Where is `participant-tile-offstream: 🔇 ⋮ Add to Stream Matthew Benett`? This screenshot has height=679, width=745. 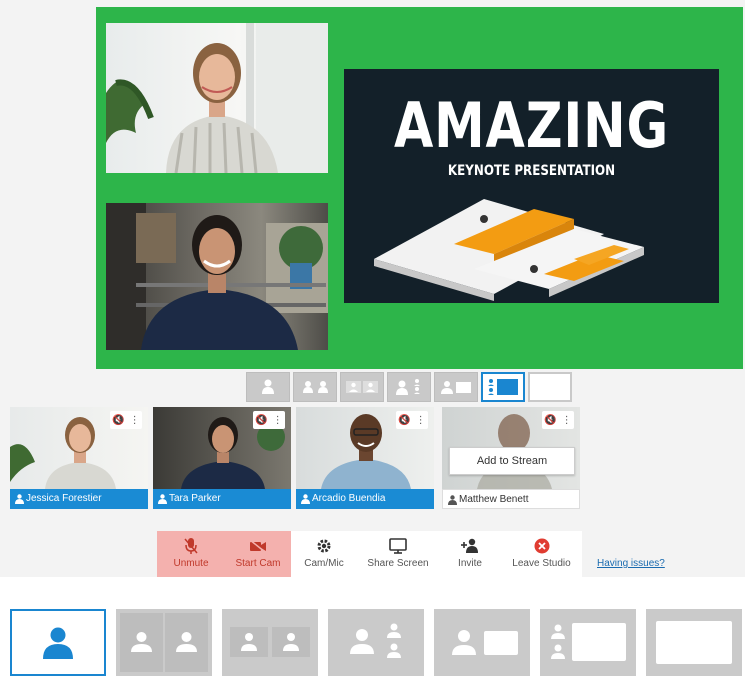
participant-tile-offstream: 🔇 ⋮ Add to Stream Matthew Benett is located at coordinates (511, 458).